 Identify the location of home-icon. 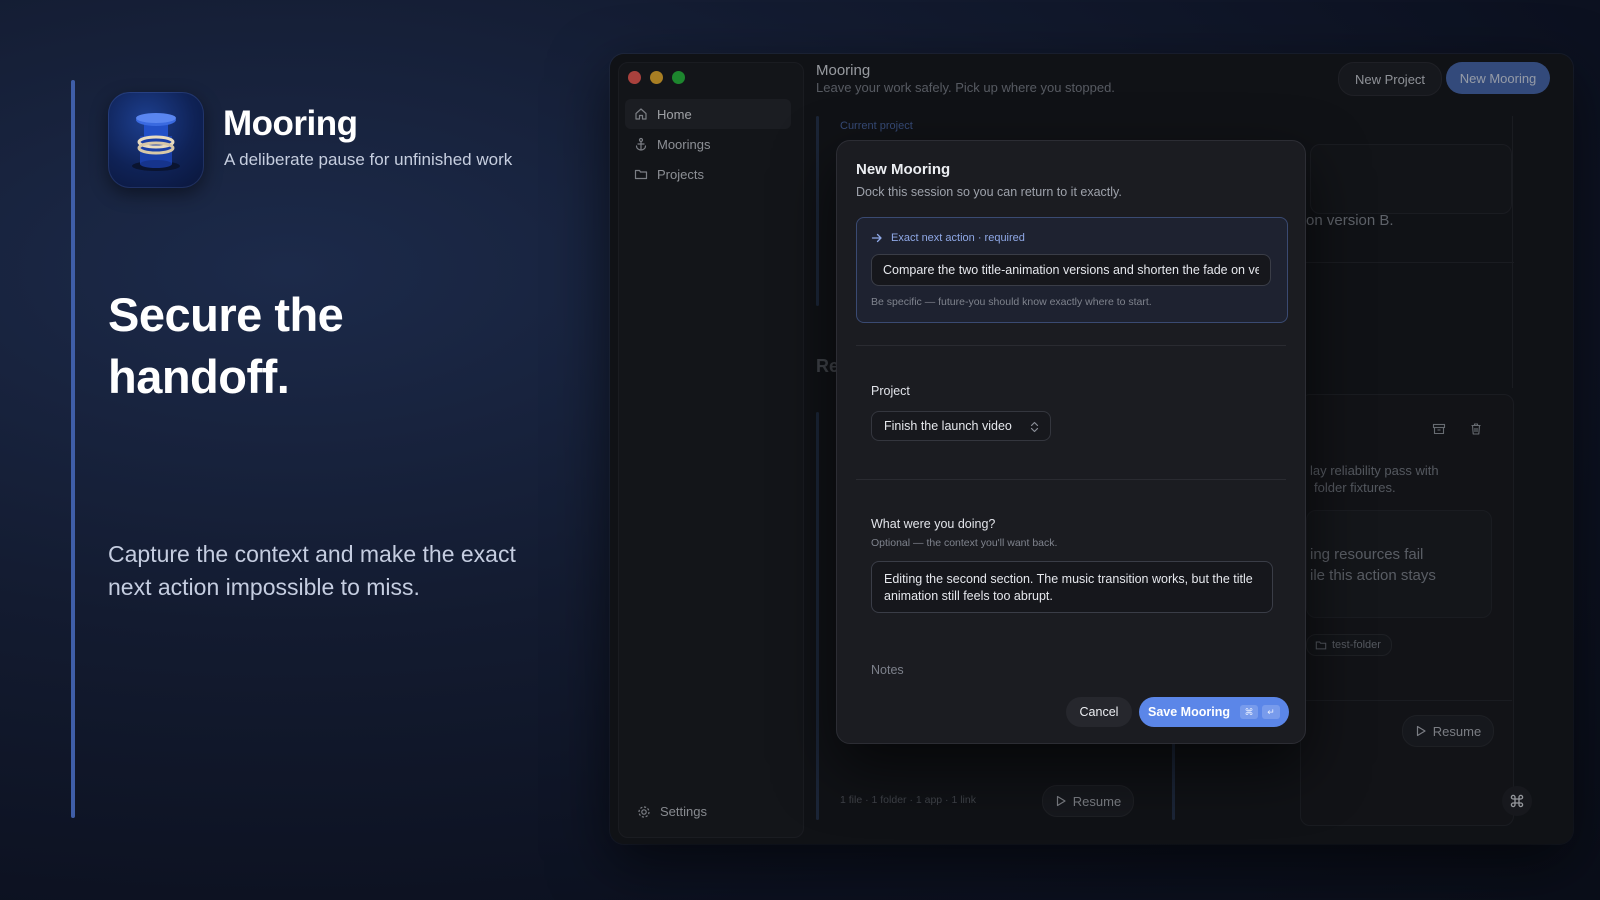
(641, 114).